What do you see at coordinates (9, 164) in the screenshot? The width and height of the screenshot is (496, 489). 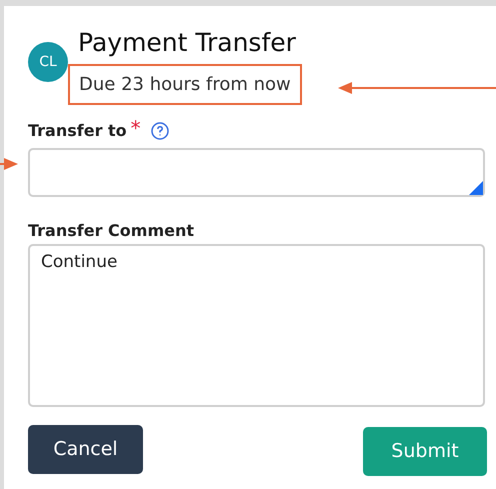 I see `annotation-arrow` at bounding box center [9, 164].